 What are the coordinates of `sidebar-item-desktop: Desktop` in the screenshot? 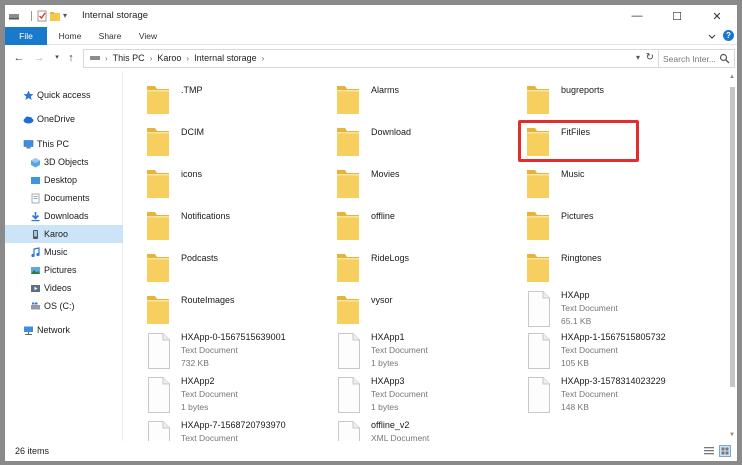 It's located at (76, 180).